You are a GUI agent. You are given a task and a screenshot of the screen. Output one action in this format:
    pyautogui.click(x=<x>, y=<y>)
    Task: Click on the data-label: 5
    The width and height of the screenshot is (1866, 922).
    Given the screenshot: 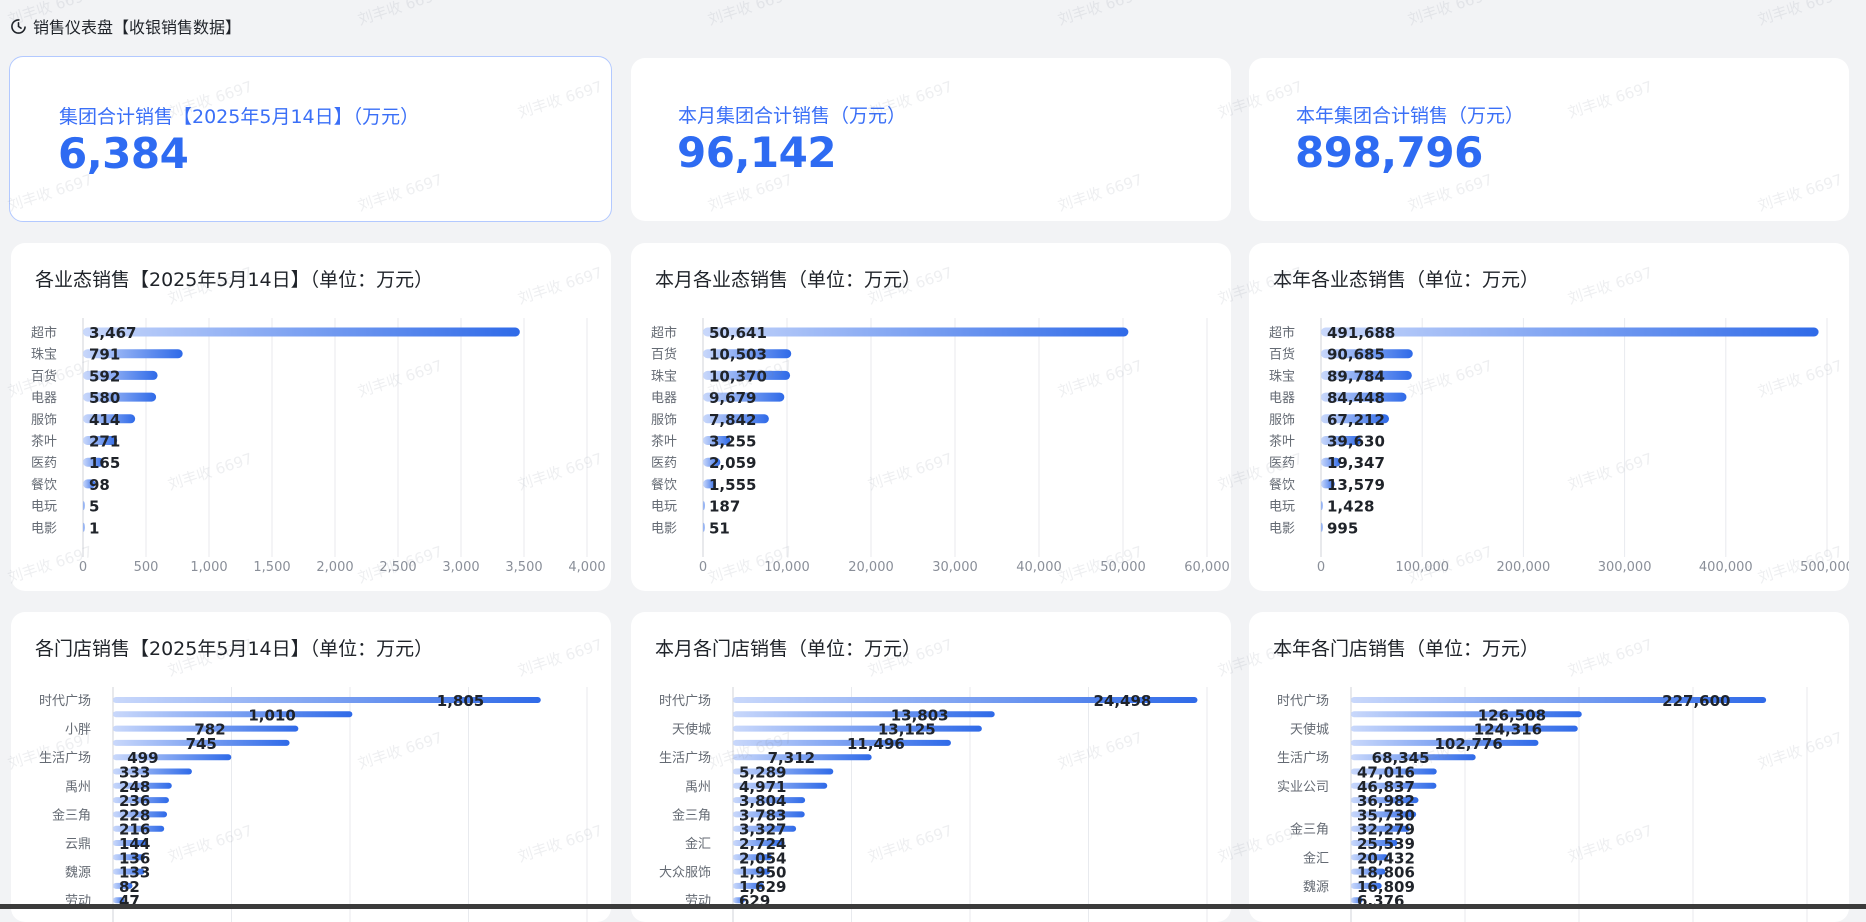 What is the action you would take?
    pyautogui.click(x=94, y=507)
    